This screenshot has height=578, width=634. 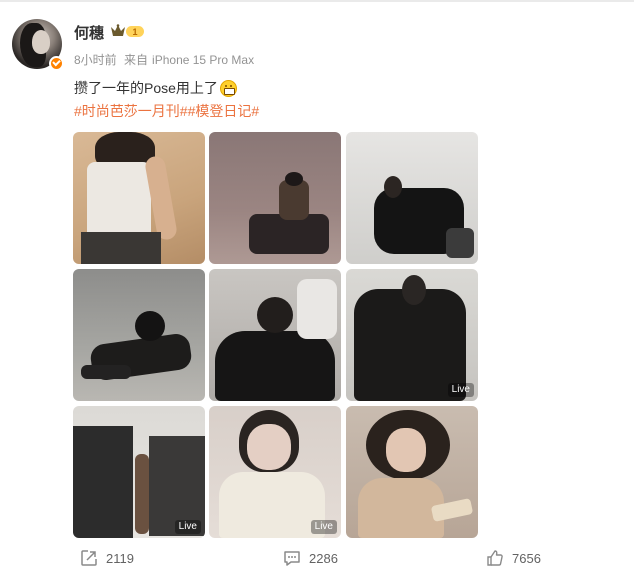 What do you see at coordinates (495, 558) in the screenshot?
I see `thumbs-up-icon` at bounding box center [495, 558].